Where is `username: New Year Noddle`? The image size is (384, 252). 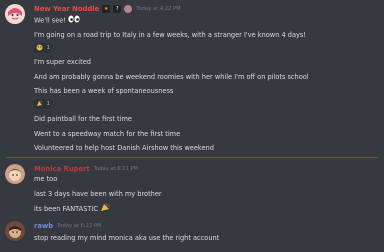
username: New Year Noddle is located at coordinates (66, 9).